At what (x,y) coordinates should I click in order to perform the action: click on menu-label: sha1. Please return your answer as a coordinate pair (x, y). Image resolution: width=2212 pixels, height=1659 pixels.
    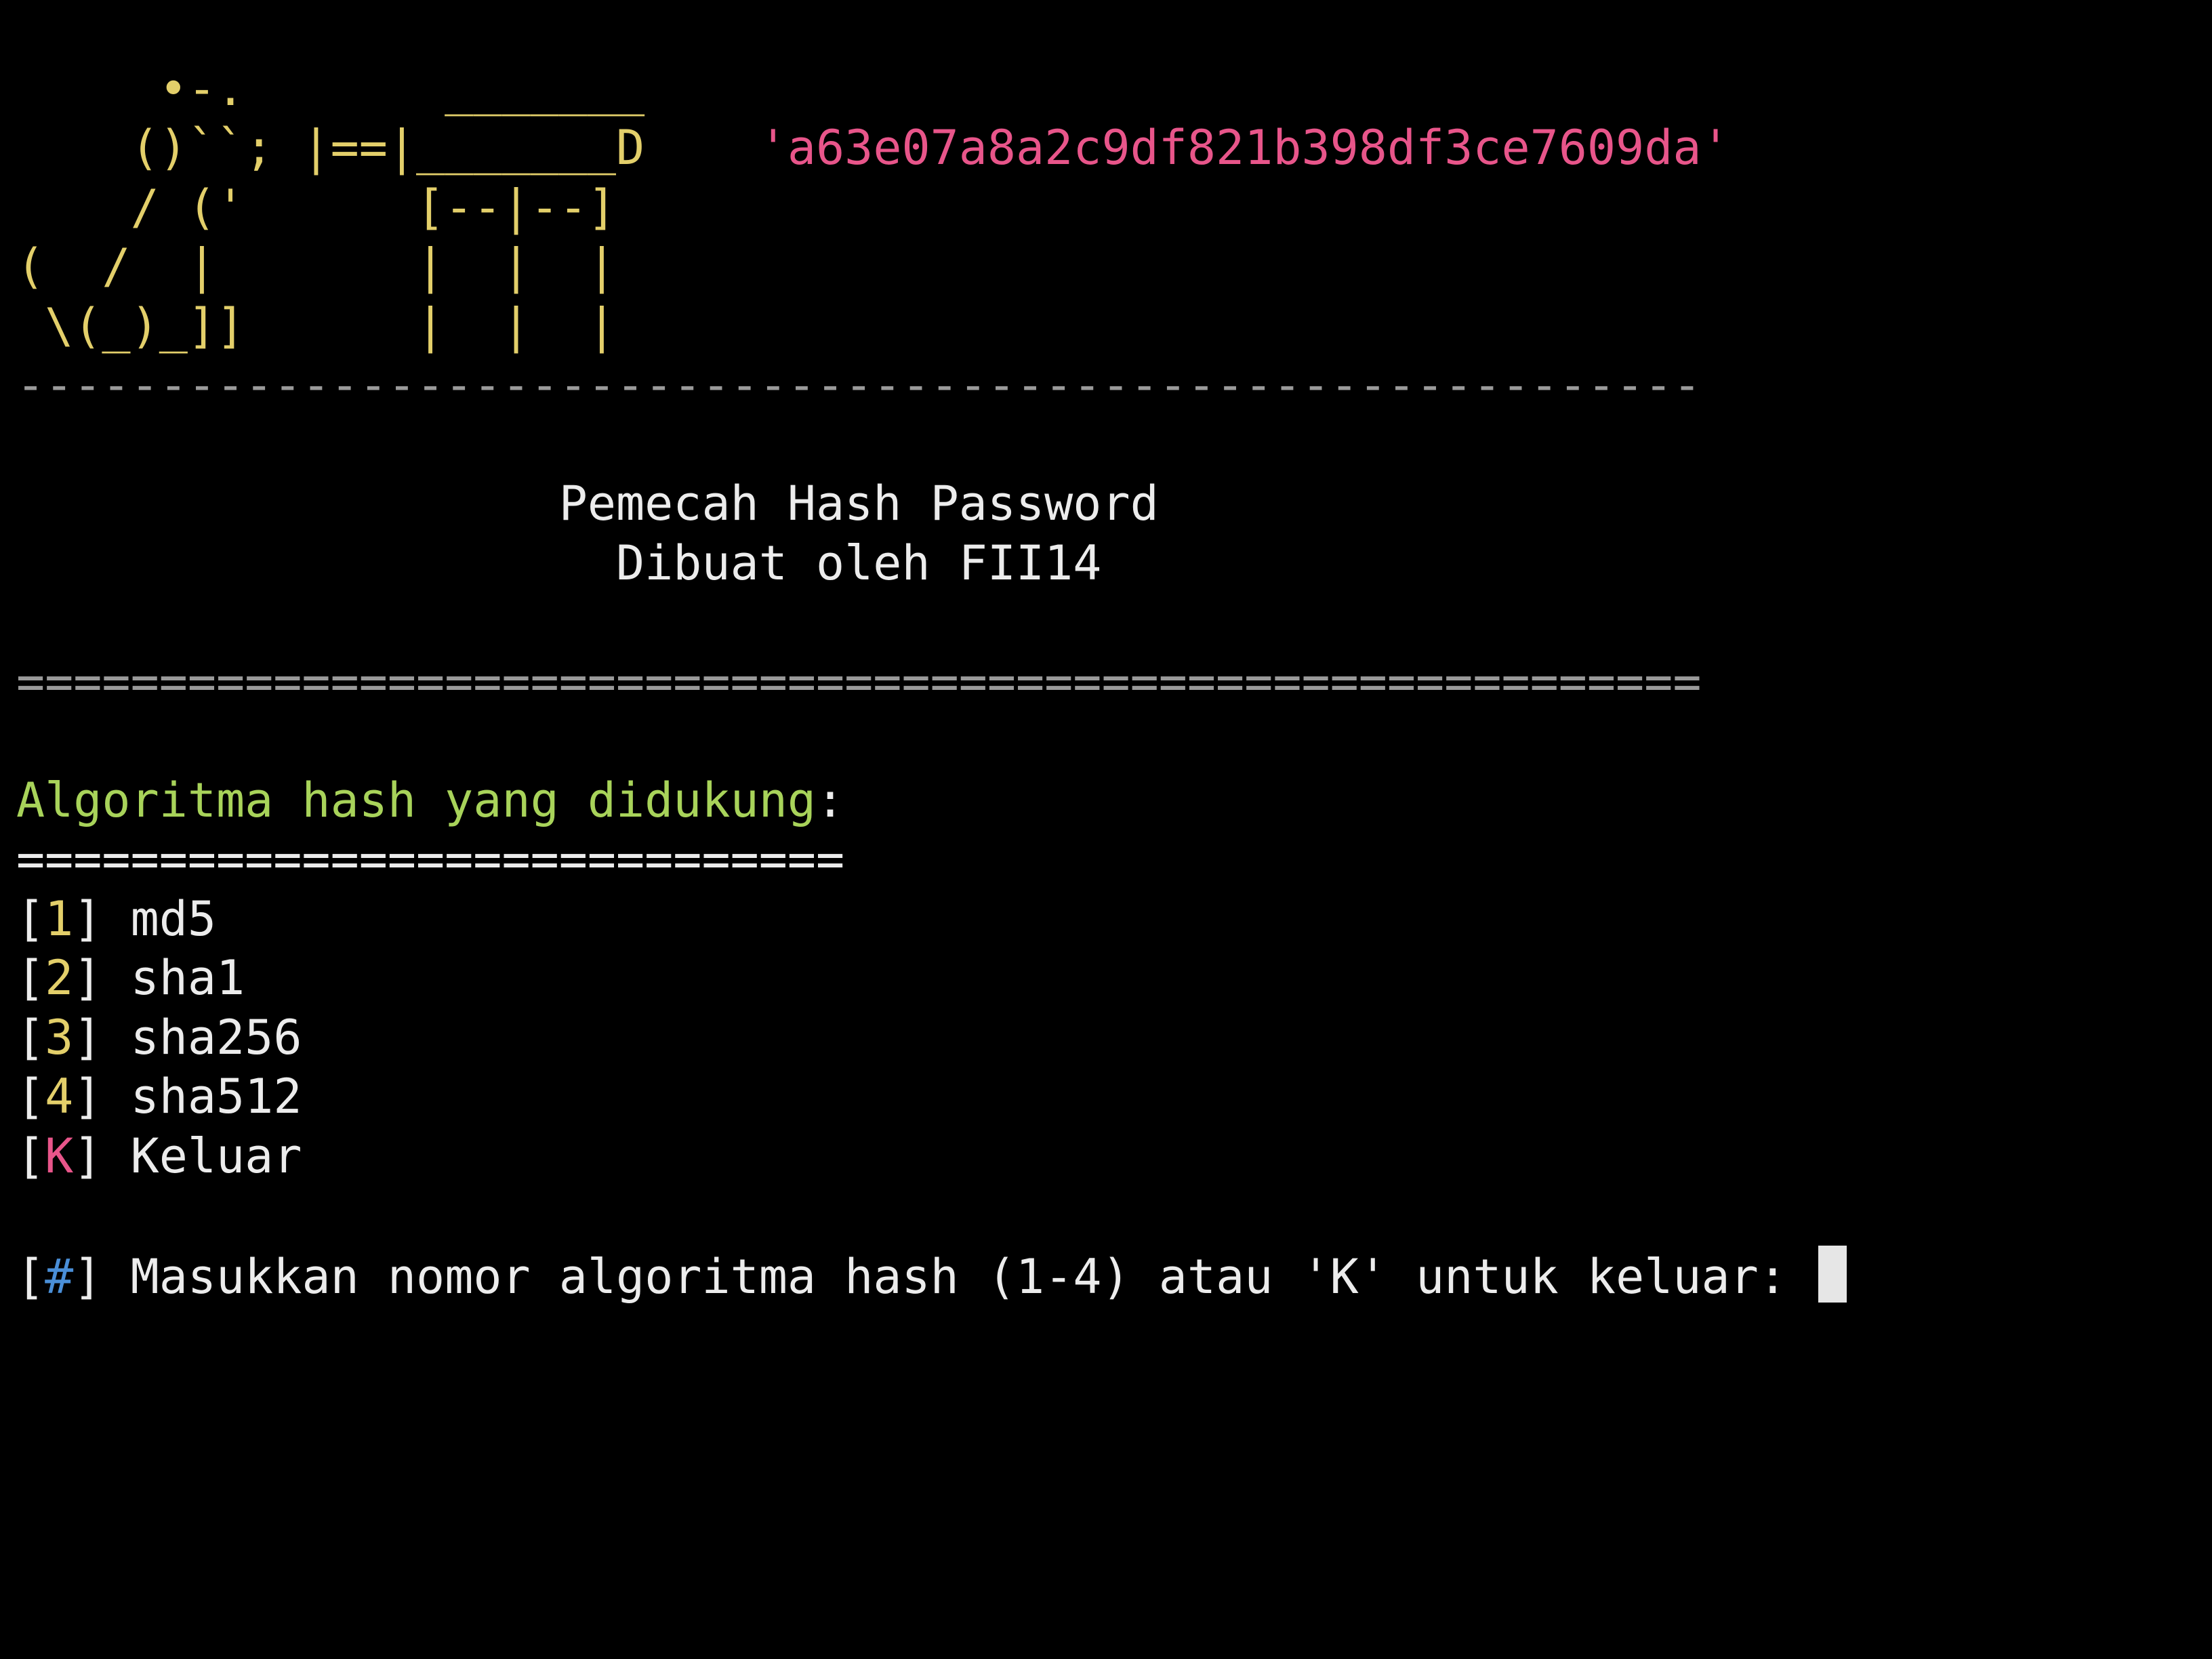
    Looking at the image, I should click on (188, 978).